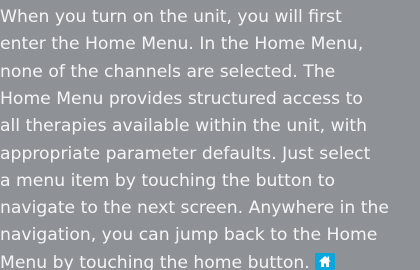 The height and width of the screenshot is (270, 420). I want to click on paragraph-line: a menu item by touching the button to, so click(168, 180).